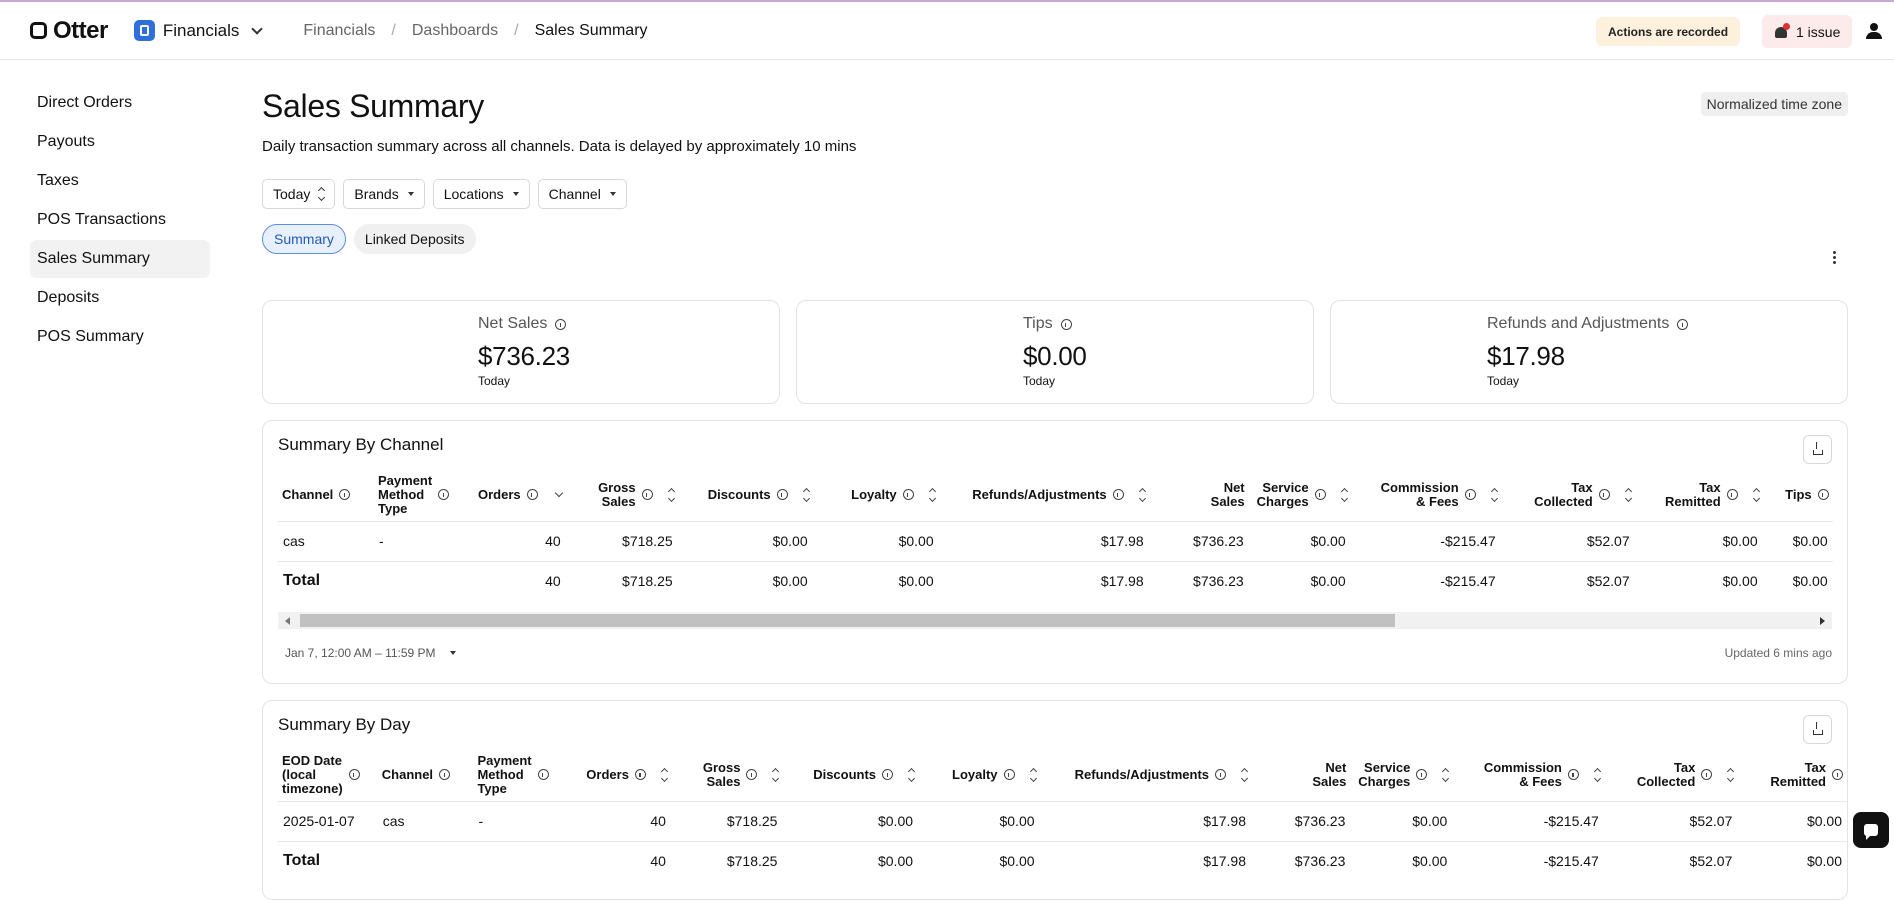 This screenshot has width=1894, height=900. What do you see at coordinates (1874, 32) in the screenshot?
I see `user-icon` at bounding box center [1874, 32].